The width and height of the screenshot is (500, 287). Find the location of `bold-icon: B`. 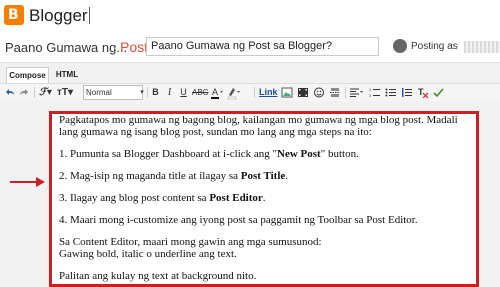

bold-icon: B is located at coordinates (155, 92).